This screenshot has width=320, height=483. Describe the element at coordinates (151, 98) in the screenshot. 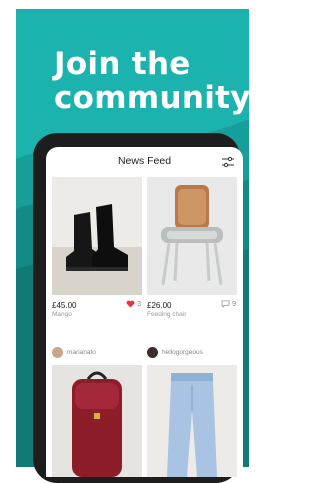

I see `headline-line-2: community` at that location.